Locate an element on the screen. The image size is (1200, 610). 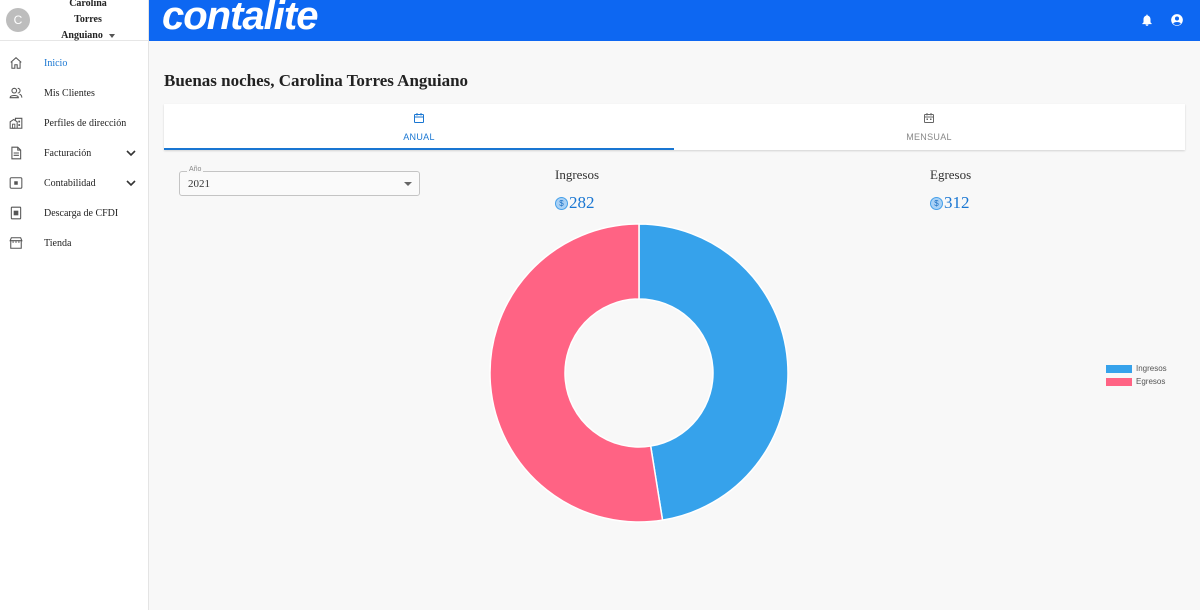
sidebar-item-descarga-cfdi: Descarga de CFDI is located at coordinates (74, 213).